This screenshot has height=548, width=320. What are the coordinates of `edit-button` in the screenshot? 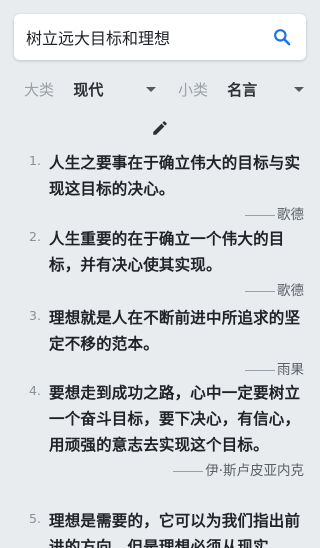 It's located at (160, 128).